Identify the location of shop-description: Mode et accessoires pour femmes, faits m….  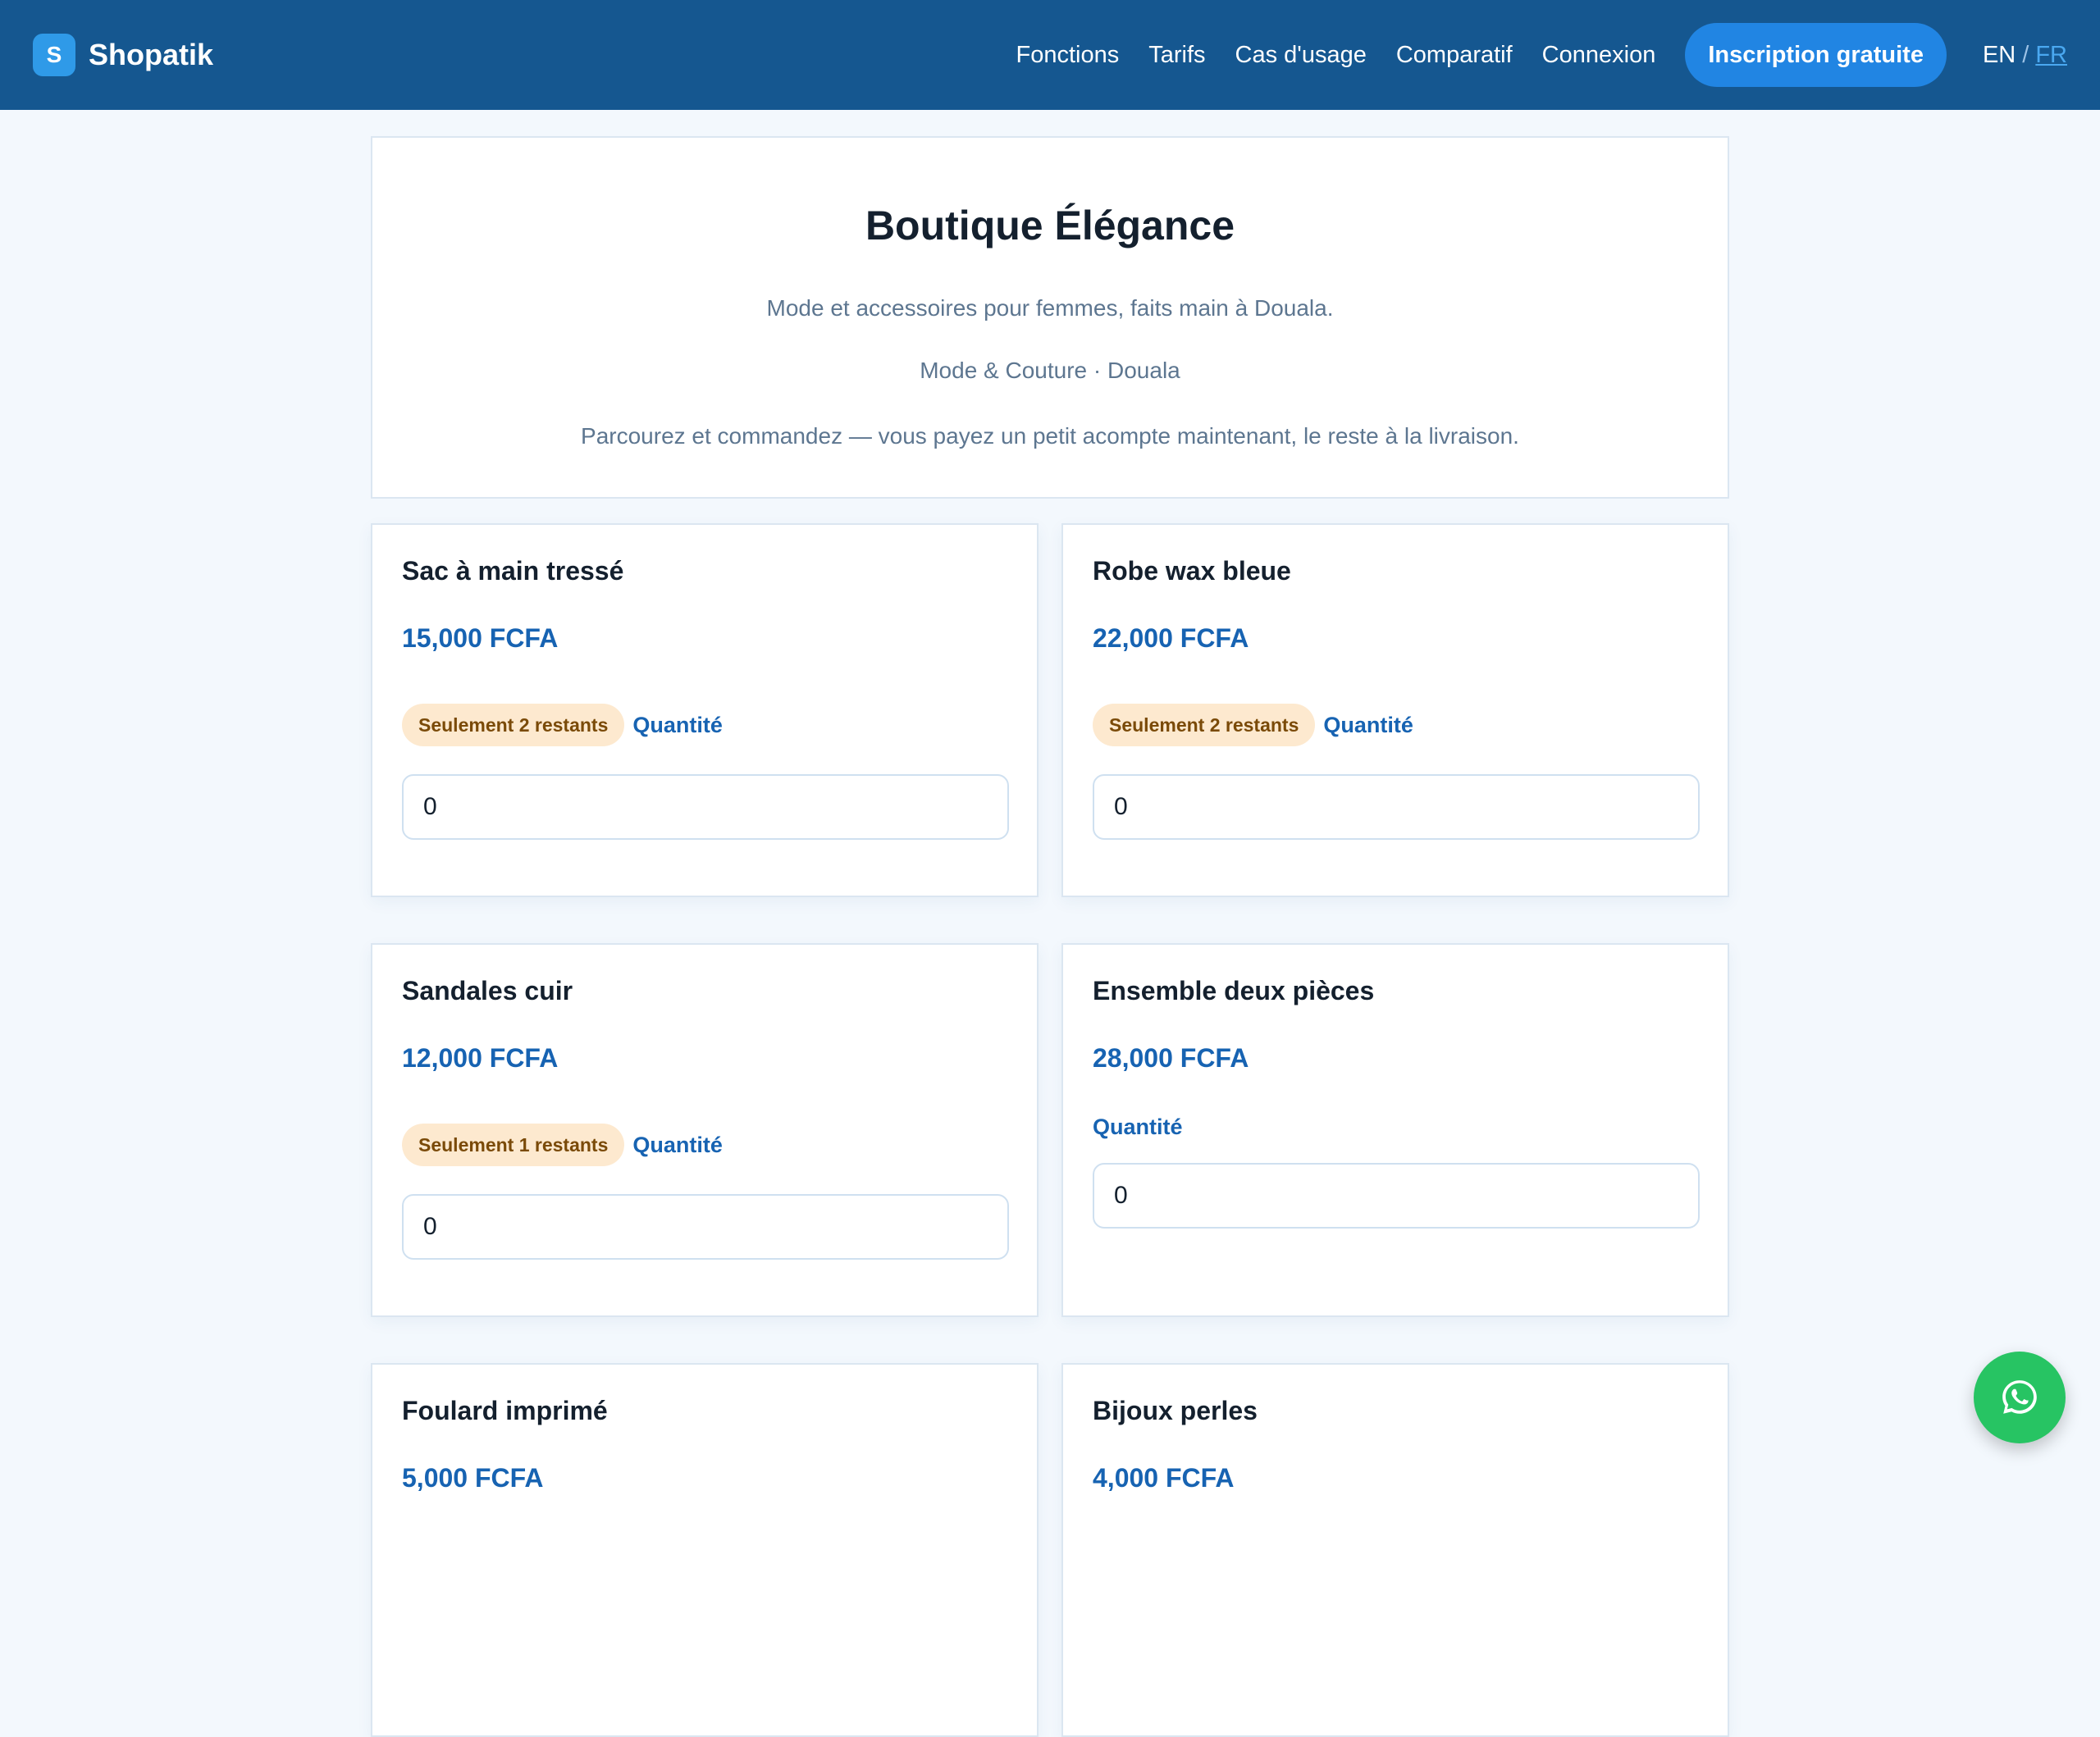
(1050, 308).